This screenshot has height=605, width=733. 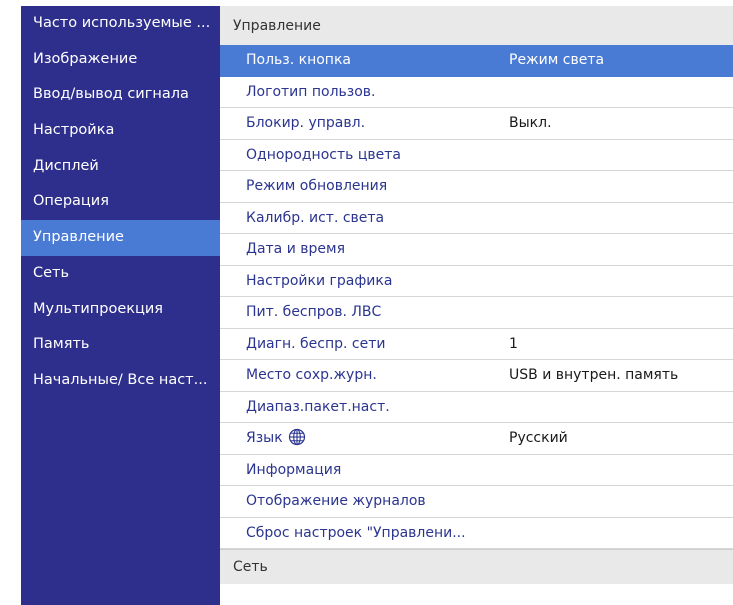 What do you see at coordinates (314, 312) in the screenshot?
I see `setting-label: Пит. беспров. ЛВС` at bounding box center [314, 312].